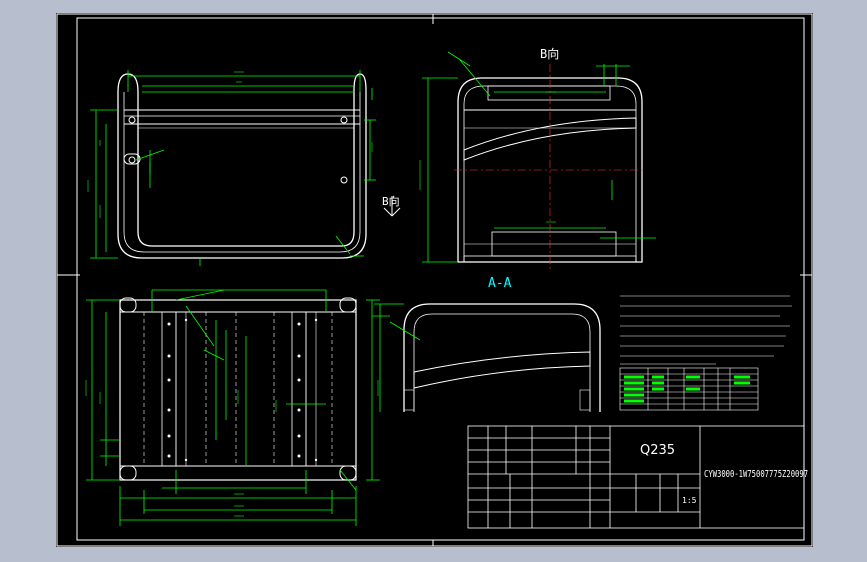  I want to click on scale-value: 1:5, so click(689, 500).